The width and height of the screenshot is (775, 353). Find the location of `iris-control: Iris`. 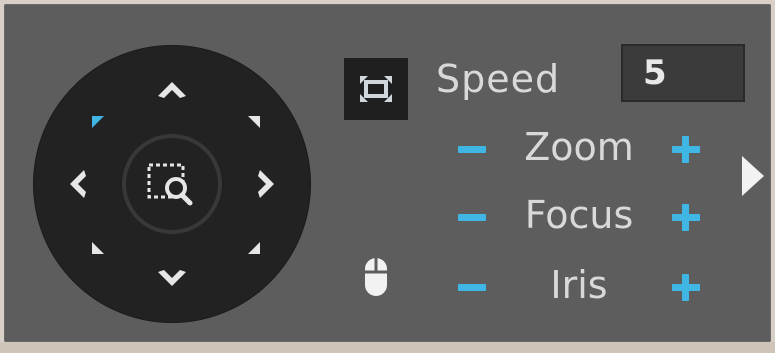

iris-control: Iris is located at coordinates (579, 287).